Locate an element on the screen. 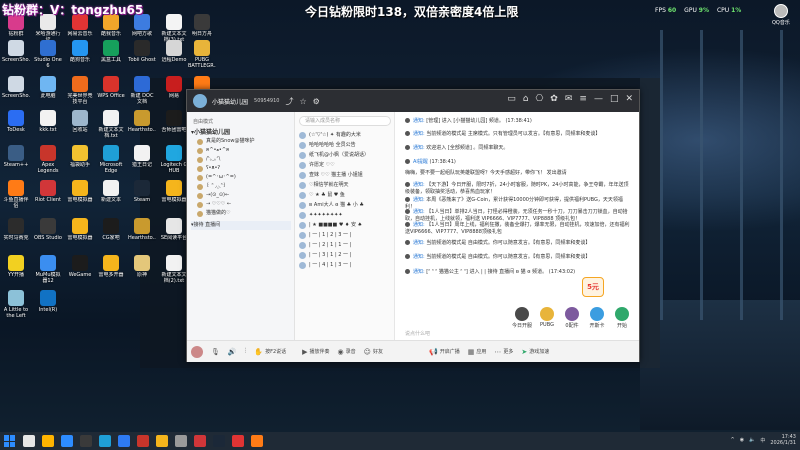 The image size is (800, 450). apps-button: ▦ 应用 is located at coordinates (477, 352).